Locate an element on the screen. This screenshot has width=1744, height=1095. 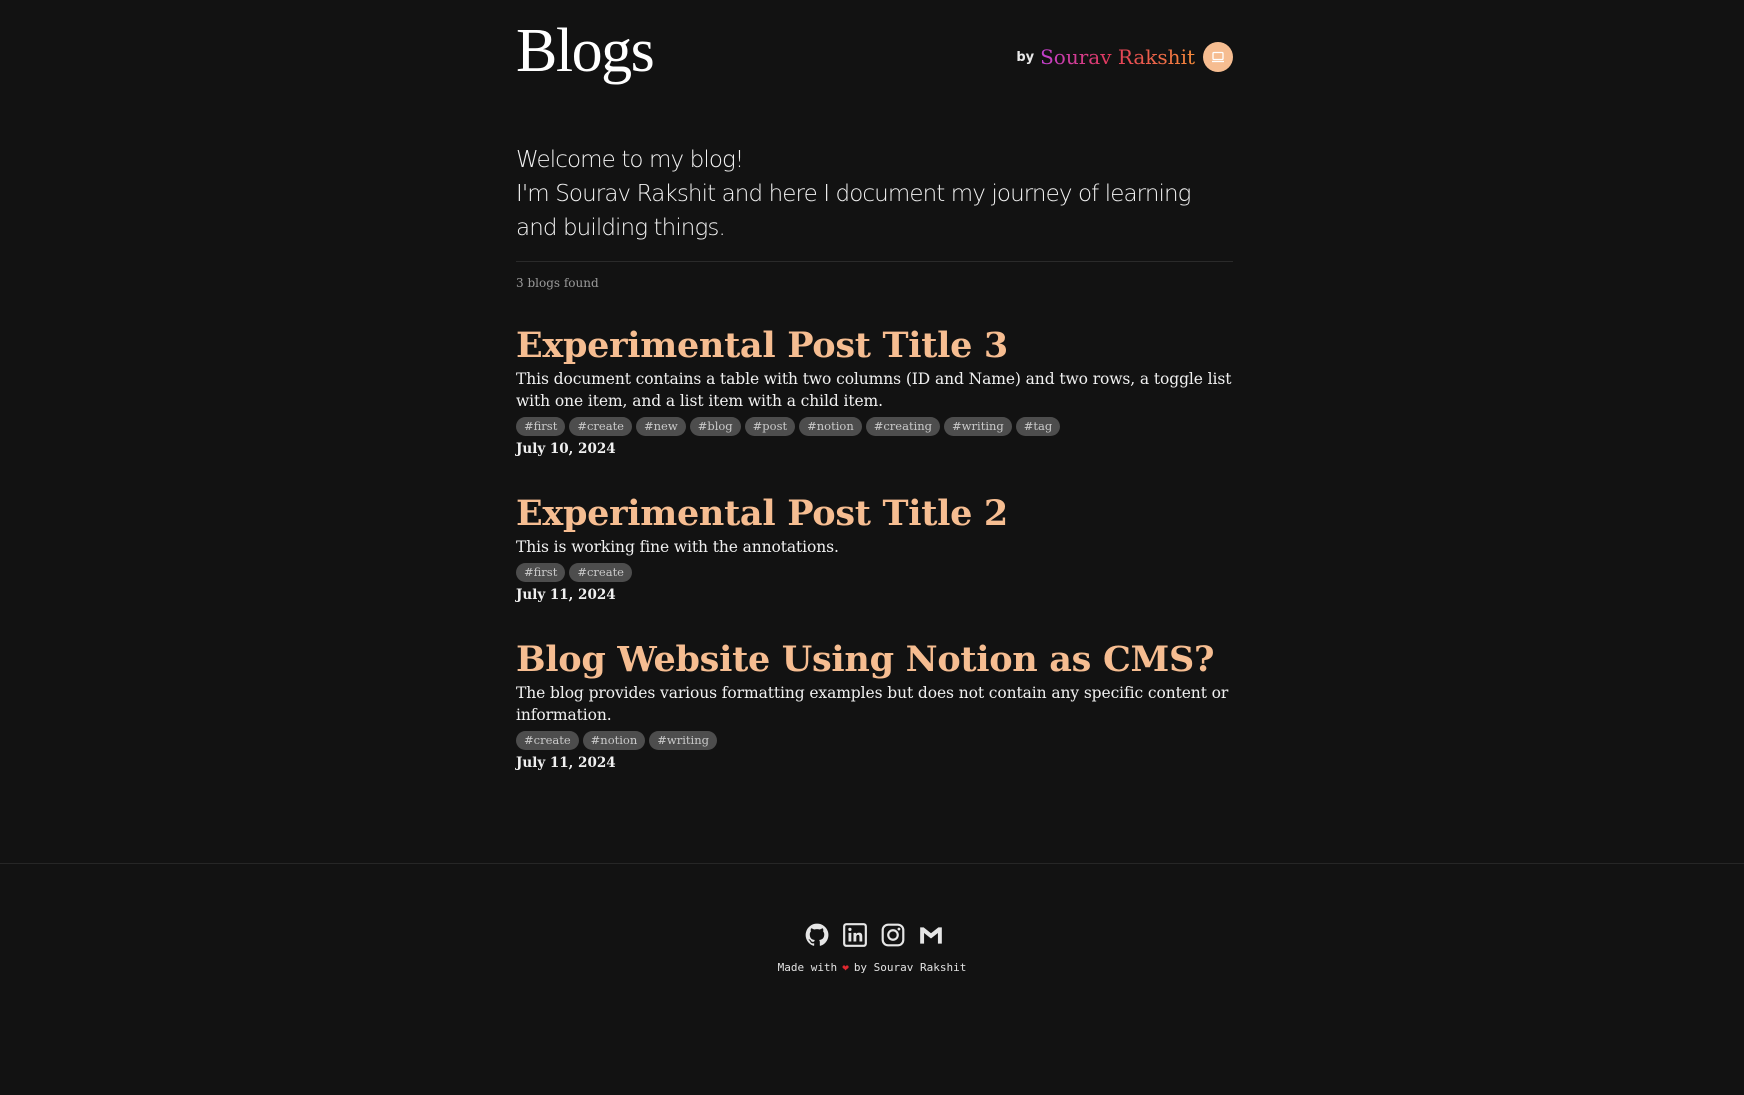
author-name: Sourav Rakshit is located at coordinates (1117, 57).